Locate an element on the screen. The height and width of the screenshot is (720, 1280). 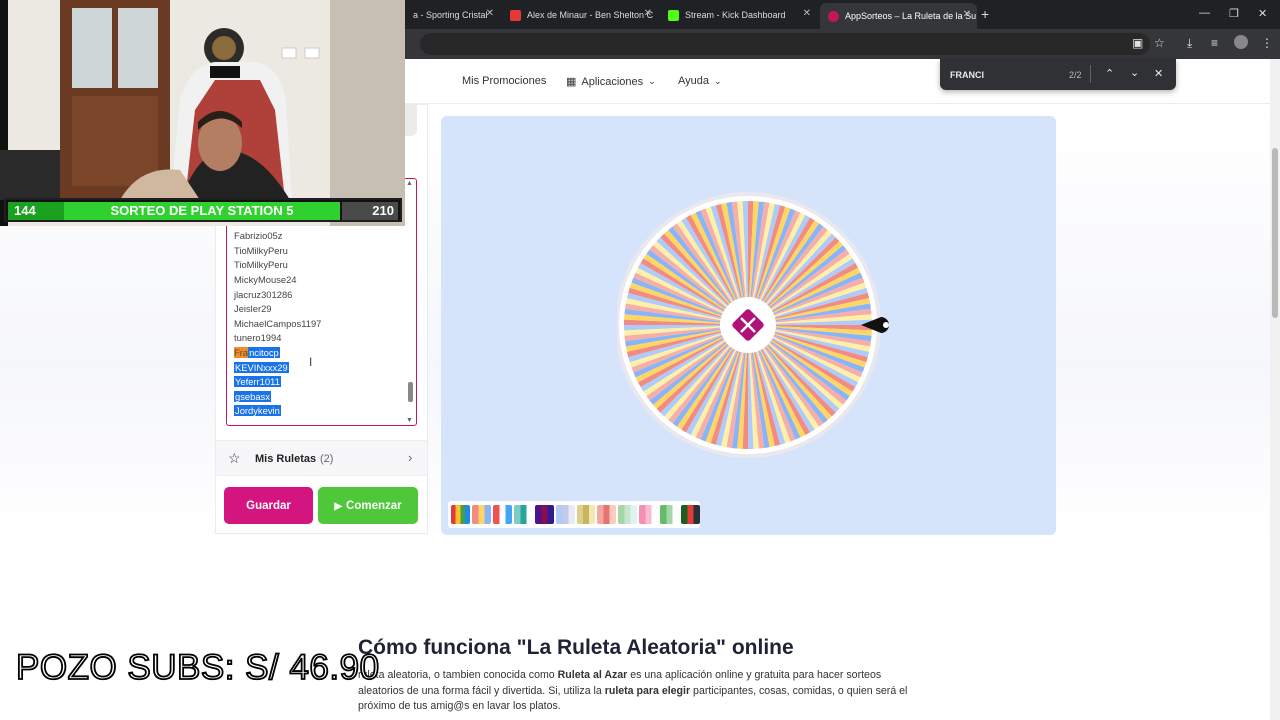
download-icon: ⤓ is located at coordinates (1189, 43).